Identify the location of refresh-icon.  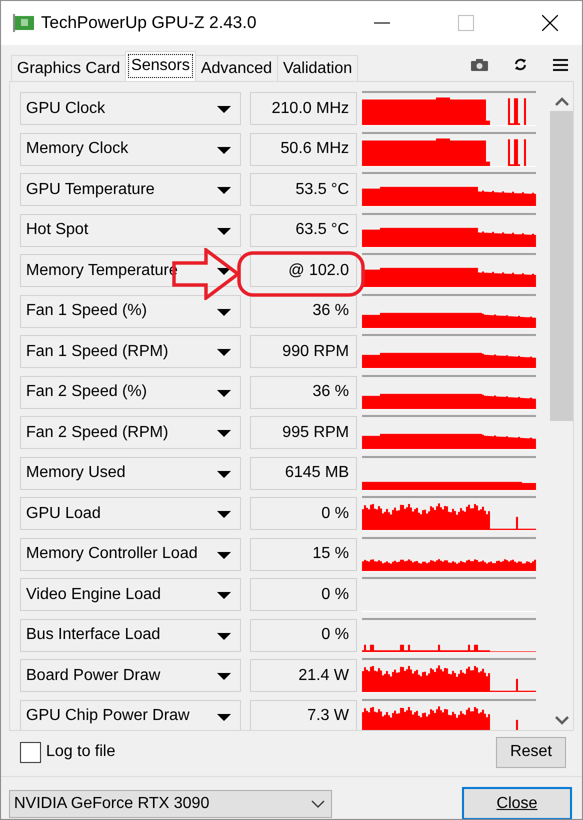
(520, 64).